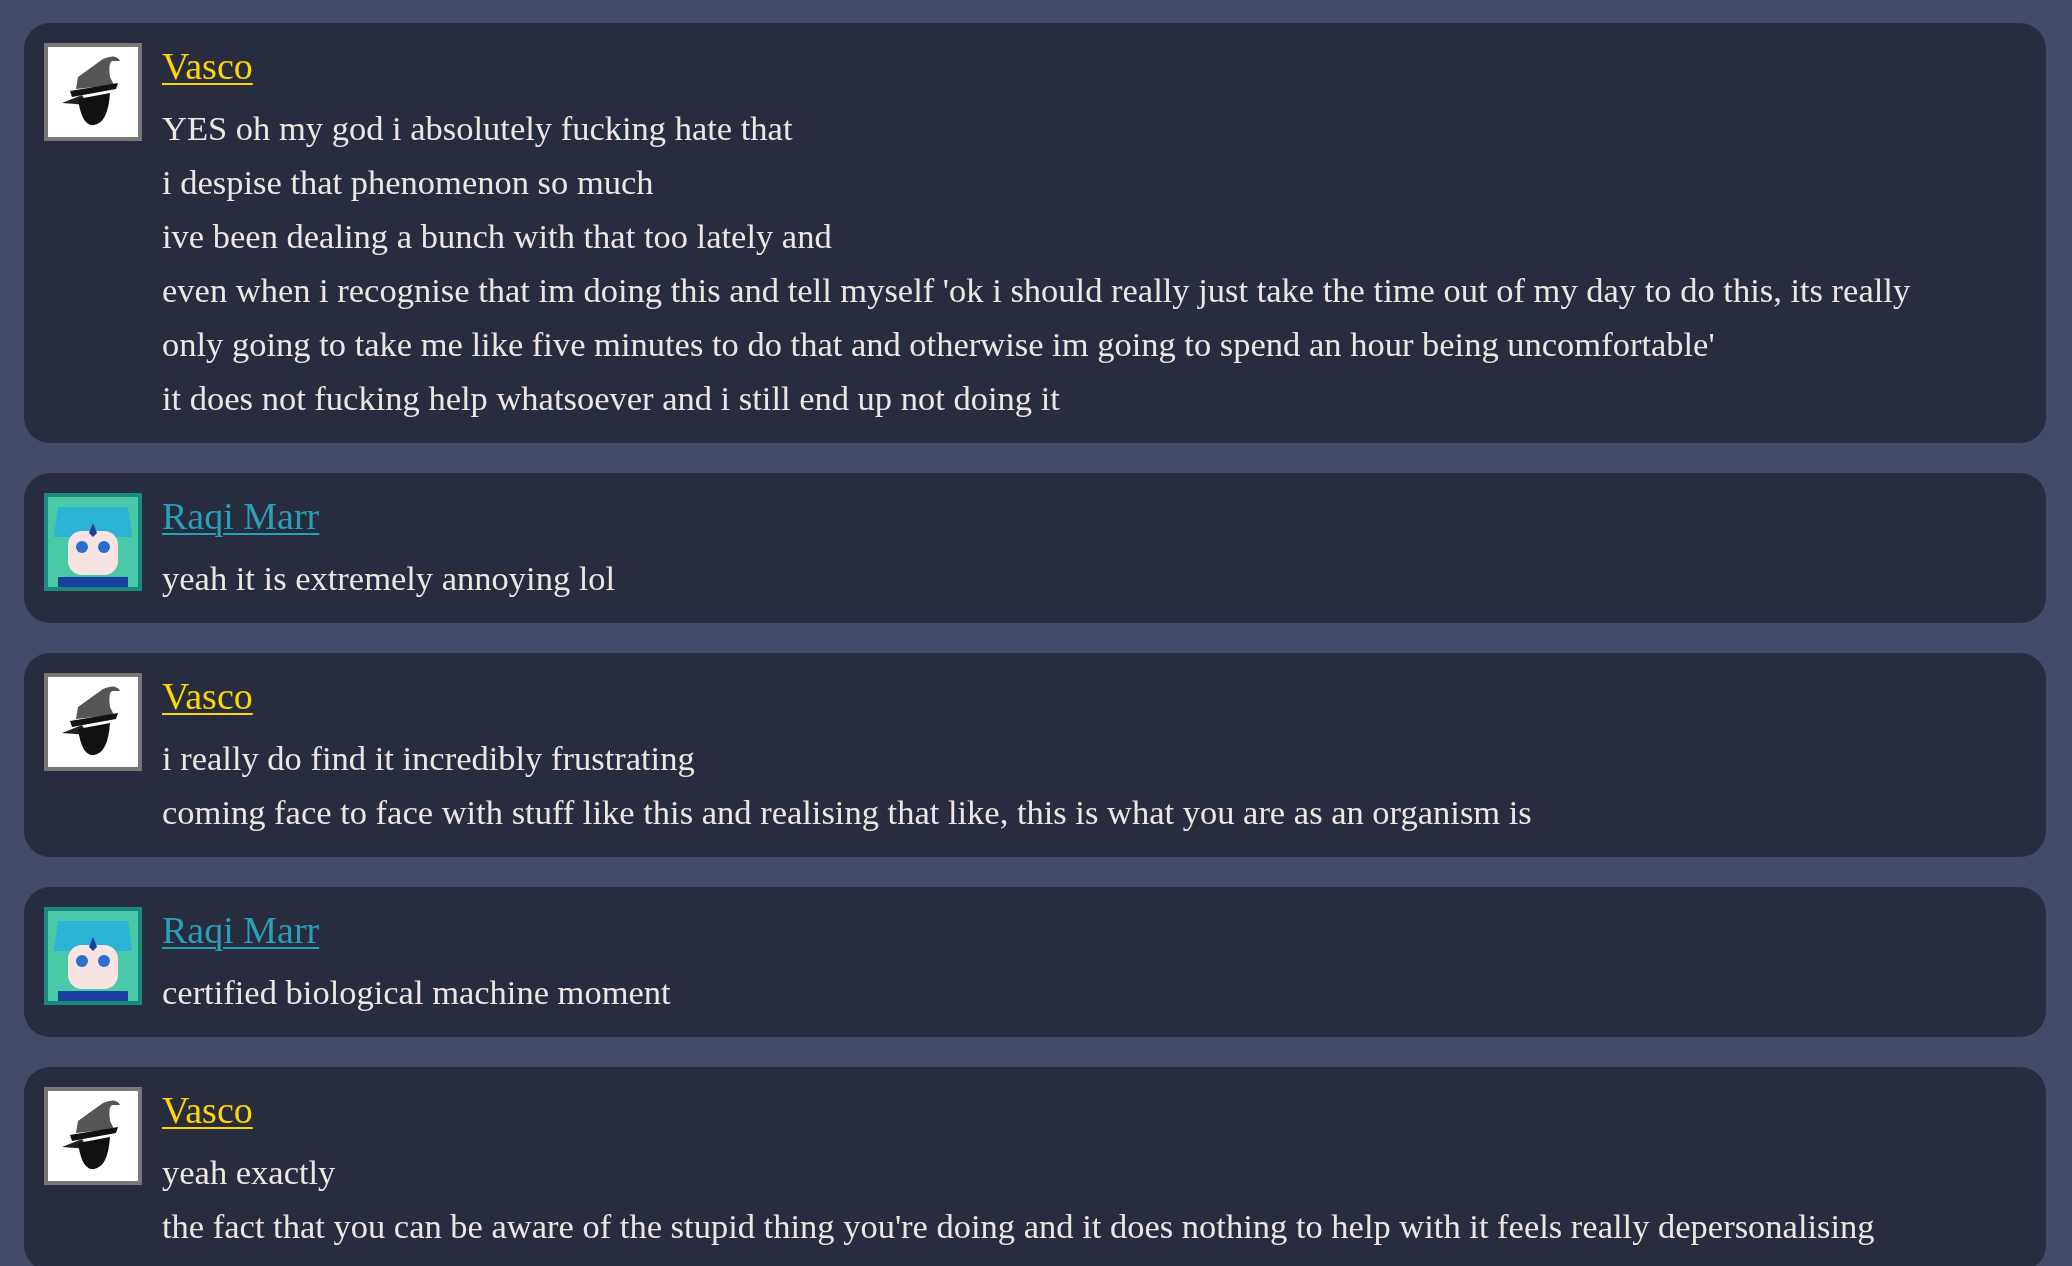 The width and height of the screenshot is (2072, 1266). Describe the element at coordinates (429, 758) in the screenshot. I see `message-text: i really do find it incredibly frustrating` at that location.